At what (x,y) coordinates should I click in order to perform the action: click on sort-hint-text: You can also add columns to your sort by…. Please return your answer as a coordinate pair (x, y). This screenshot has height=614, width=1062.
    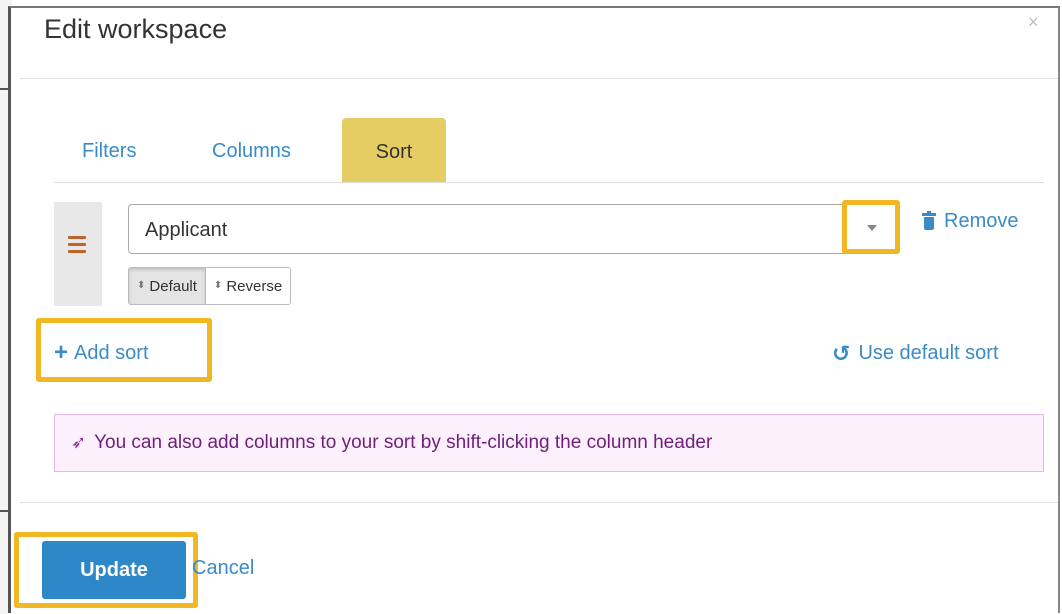
    Looking at the image, I should click on (403, 442).